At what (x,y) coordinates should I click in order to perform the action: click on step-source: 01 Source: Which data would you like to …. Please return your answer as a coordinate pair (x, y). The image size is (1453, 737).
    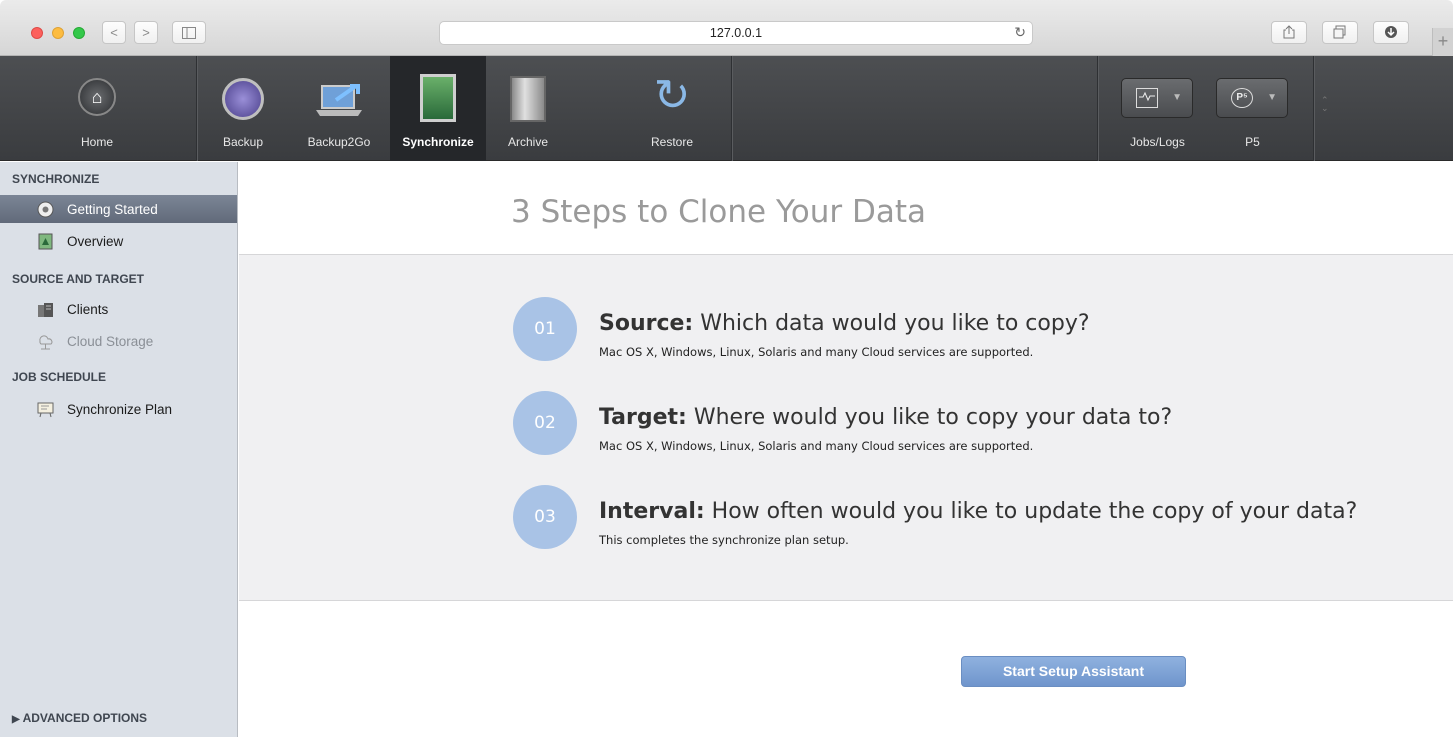
    Looking at the image, I should click on (963, 329).